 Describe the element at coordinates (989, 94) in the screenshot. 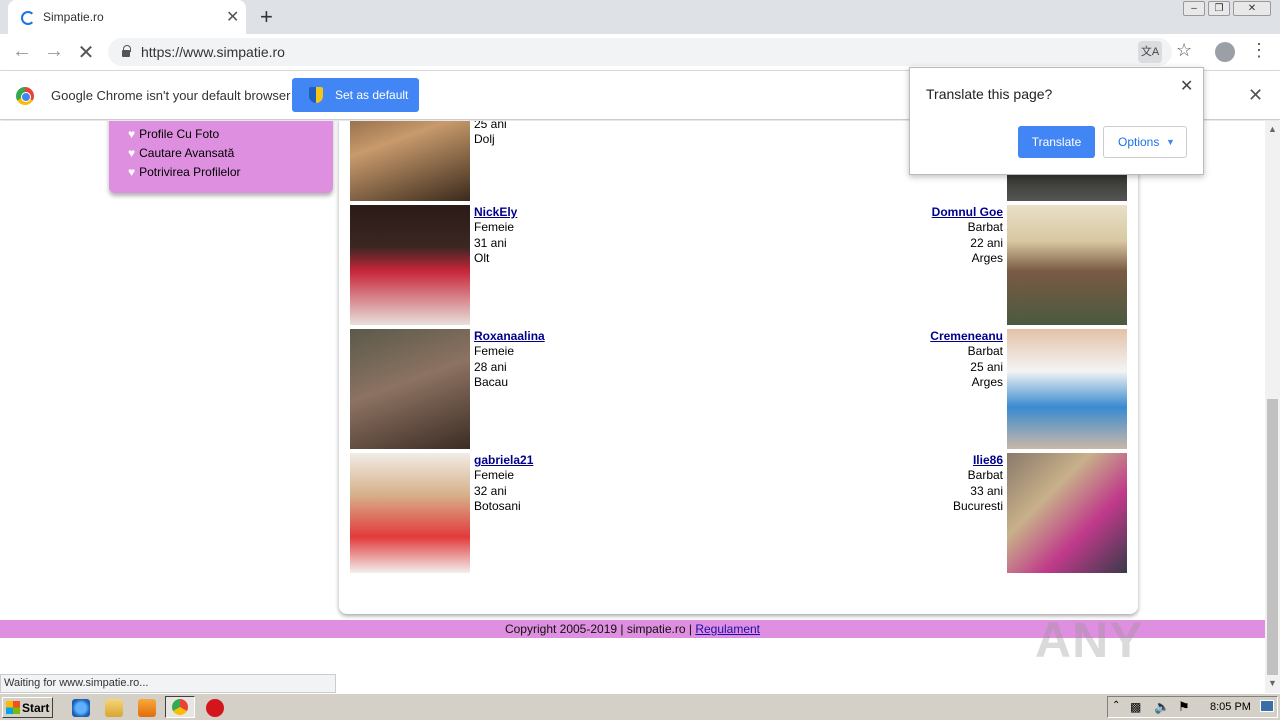

I see `translate-popup-title: Translate this page?` at that location.